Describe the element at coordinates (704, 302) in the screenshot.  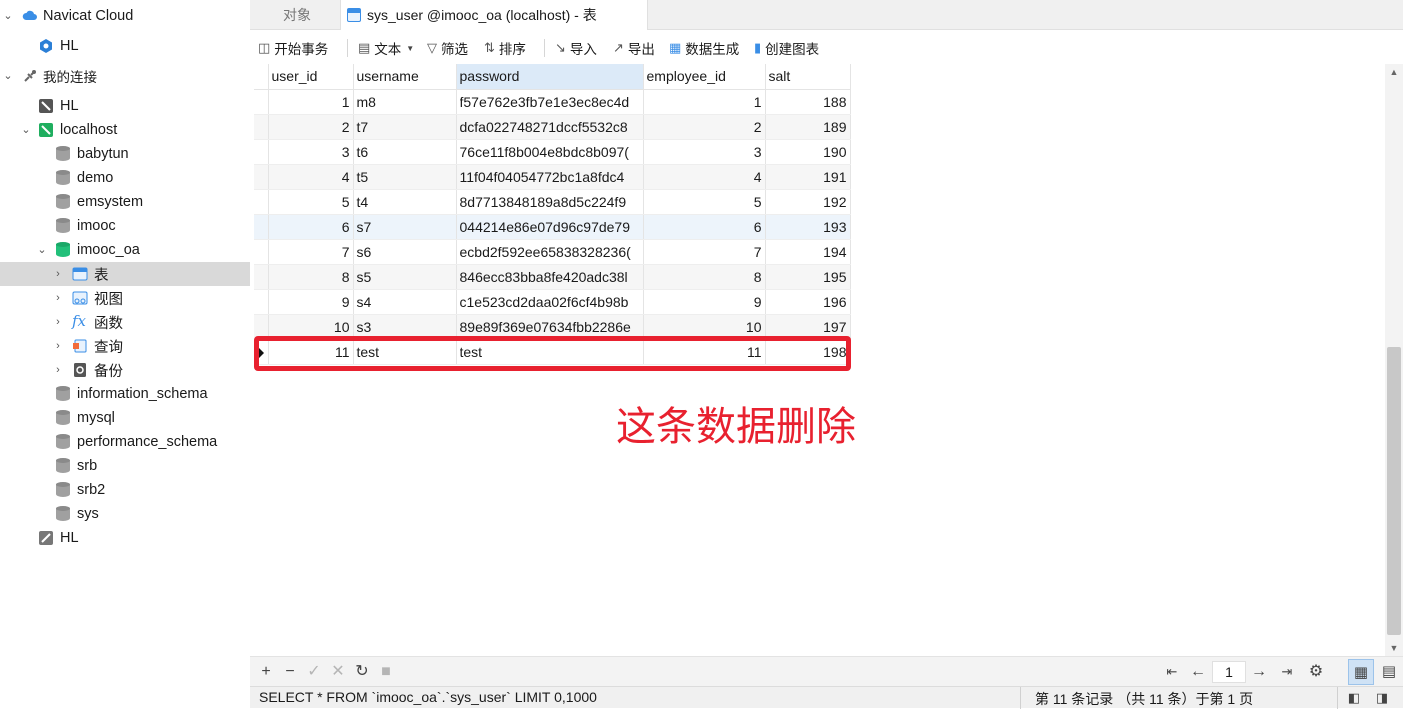
I see `cell-employee-id: 9` at that location.